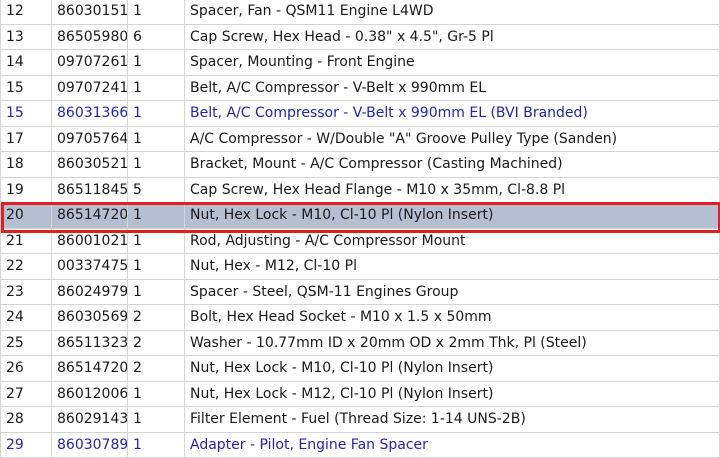 The width and height of the screenshot is (720, 458). What do you see at coordinates (26, 266) in the screenshot?
I see `row-number-cell: 22` at bounding box center [26, 266].